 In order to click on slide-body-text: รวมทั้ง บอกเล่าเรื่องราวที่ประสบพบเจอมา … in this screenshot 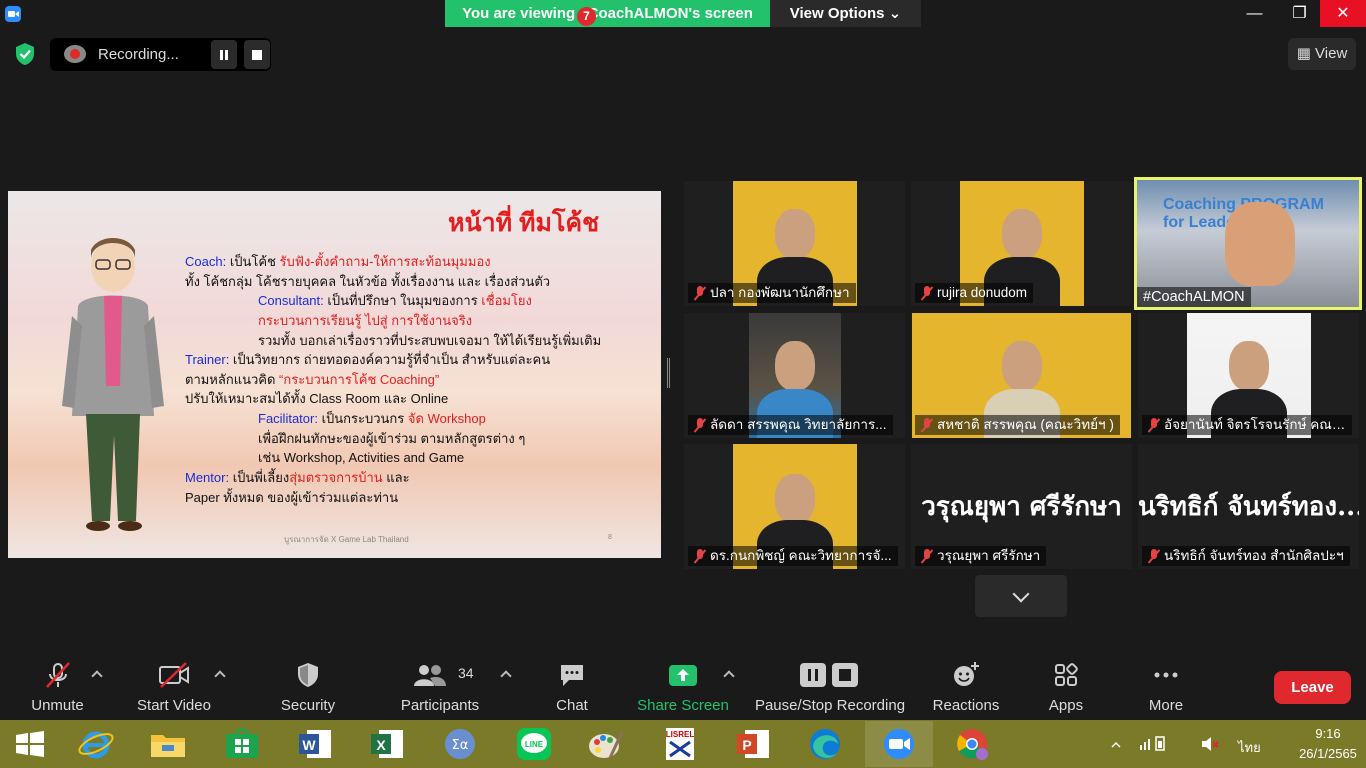, I will do `click(430, 340)`.